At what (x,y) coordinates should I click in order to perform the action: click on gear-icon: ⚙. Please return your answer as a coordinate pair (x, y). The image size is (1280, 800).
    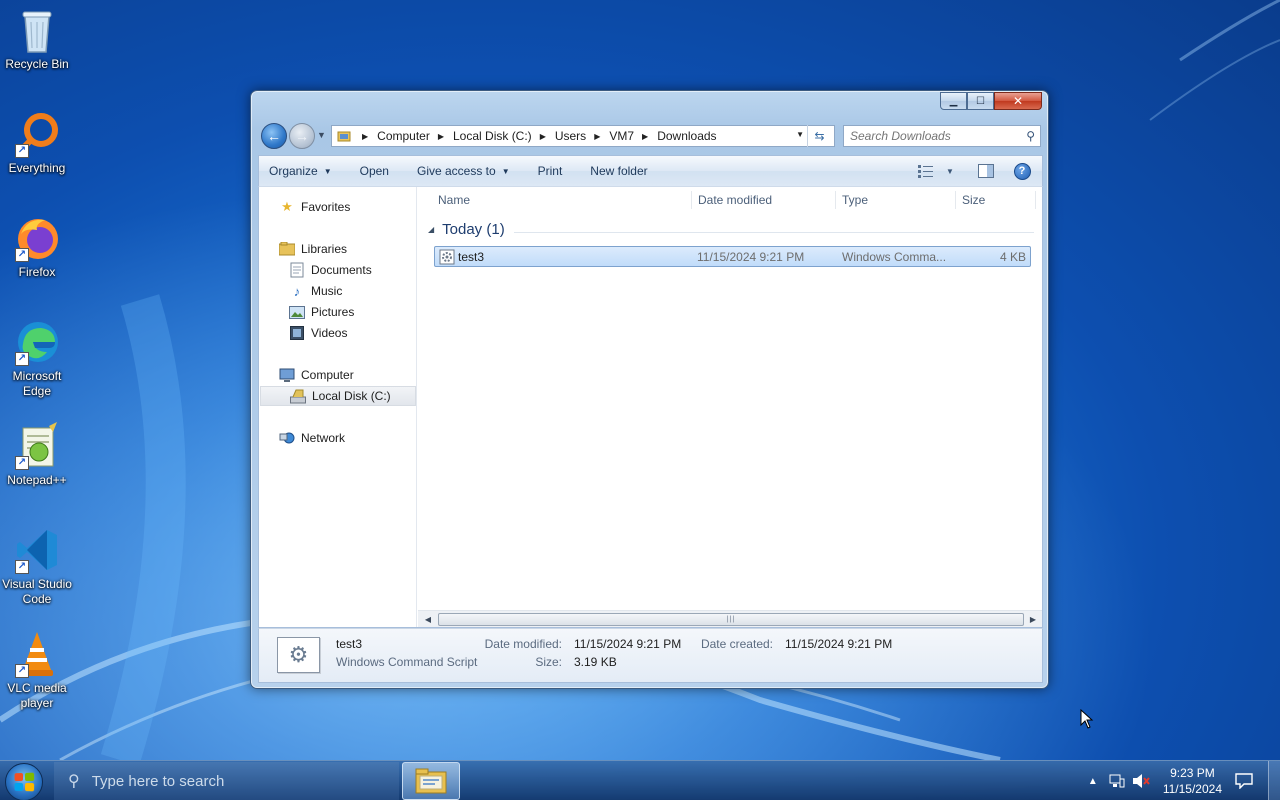
    Looking at the image, I should click on (298, 654).